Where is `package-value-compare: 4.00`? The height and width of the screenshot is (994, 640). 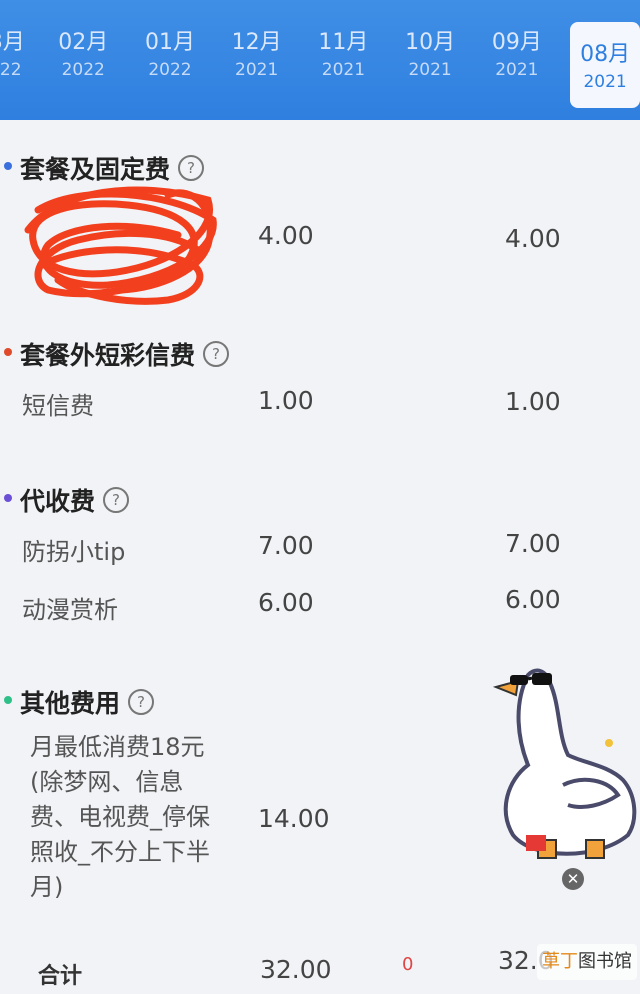
package-value-compare: 4.00 is located at coordinates (533, 238).